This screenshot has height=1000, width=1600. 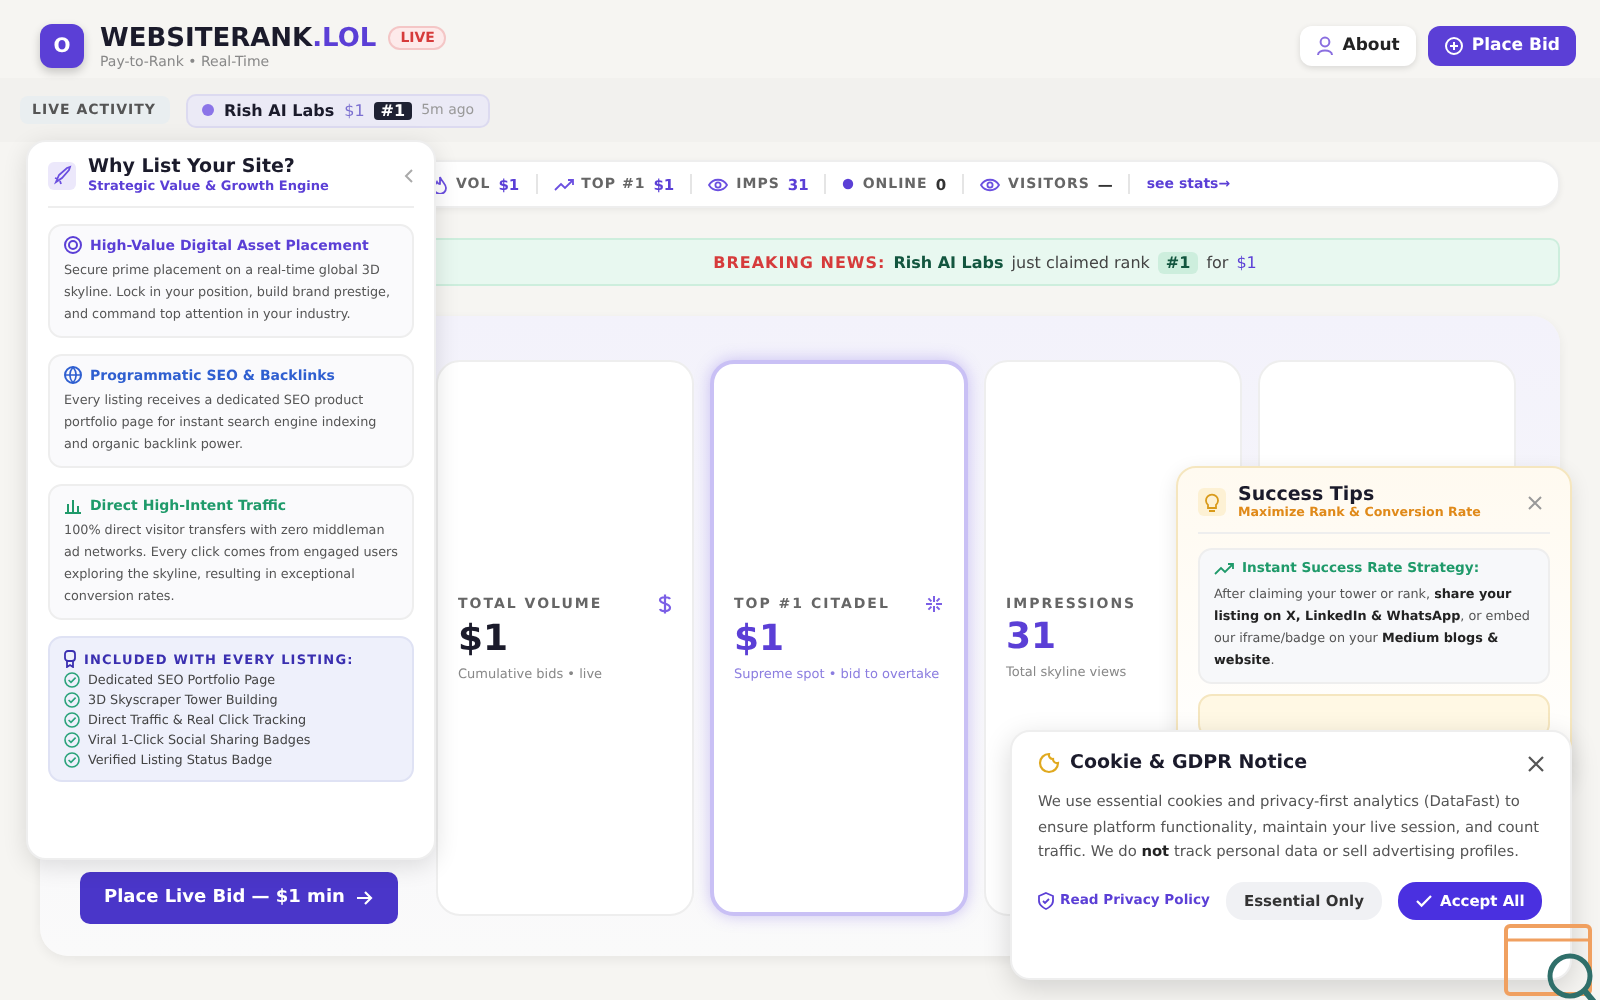 I want to click on badge-icon, so click(x=70, y=659).